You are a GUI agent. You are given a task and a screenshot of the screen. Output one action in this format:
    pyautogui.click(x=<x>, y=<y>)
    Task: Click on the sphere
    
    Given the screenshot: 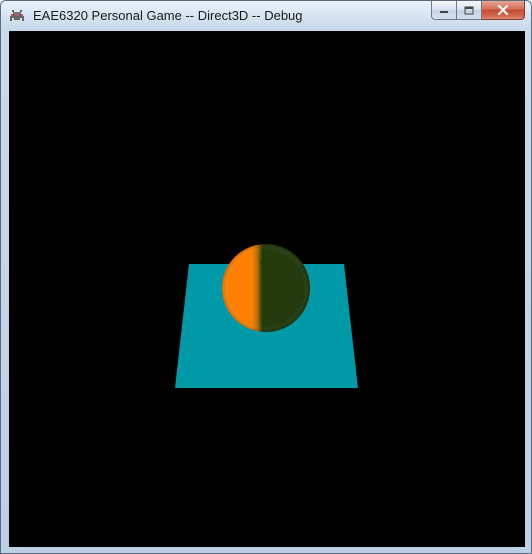 What is the action you would take?
    pyautogui.click(x=266, y=288)
    